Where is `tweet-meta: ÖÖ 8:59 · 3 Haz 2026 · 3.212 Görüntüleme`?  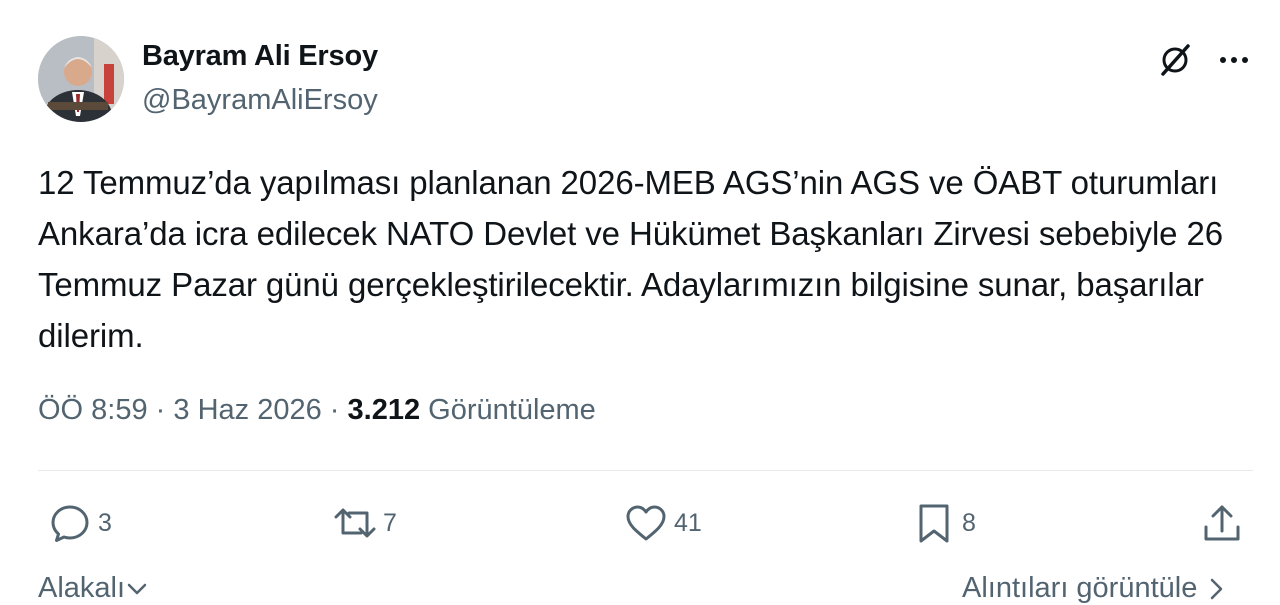
tweet-meta: ÖÖ 8:59 · 3 Haz 2026 · 3.212 Görüntüleme is located at coordinates (317, 410).